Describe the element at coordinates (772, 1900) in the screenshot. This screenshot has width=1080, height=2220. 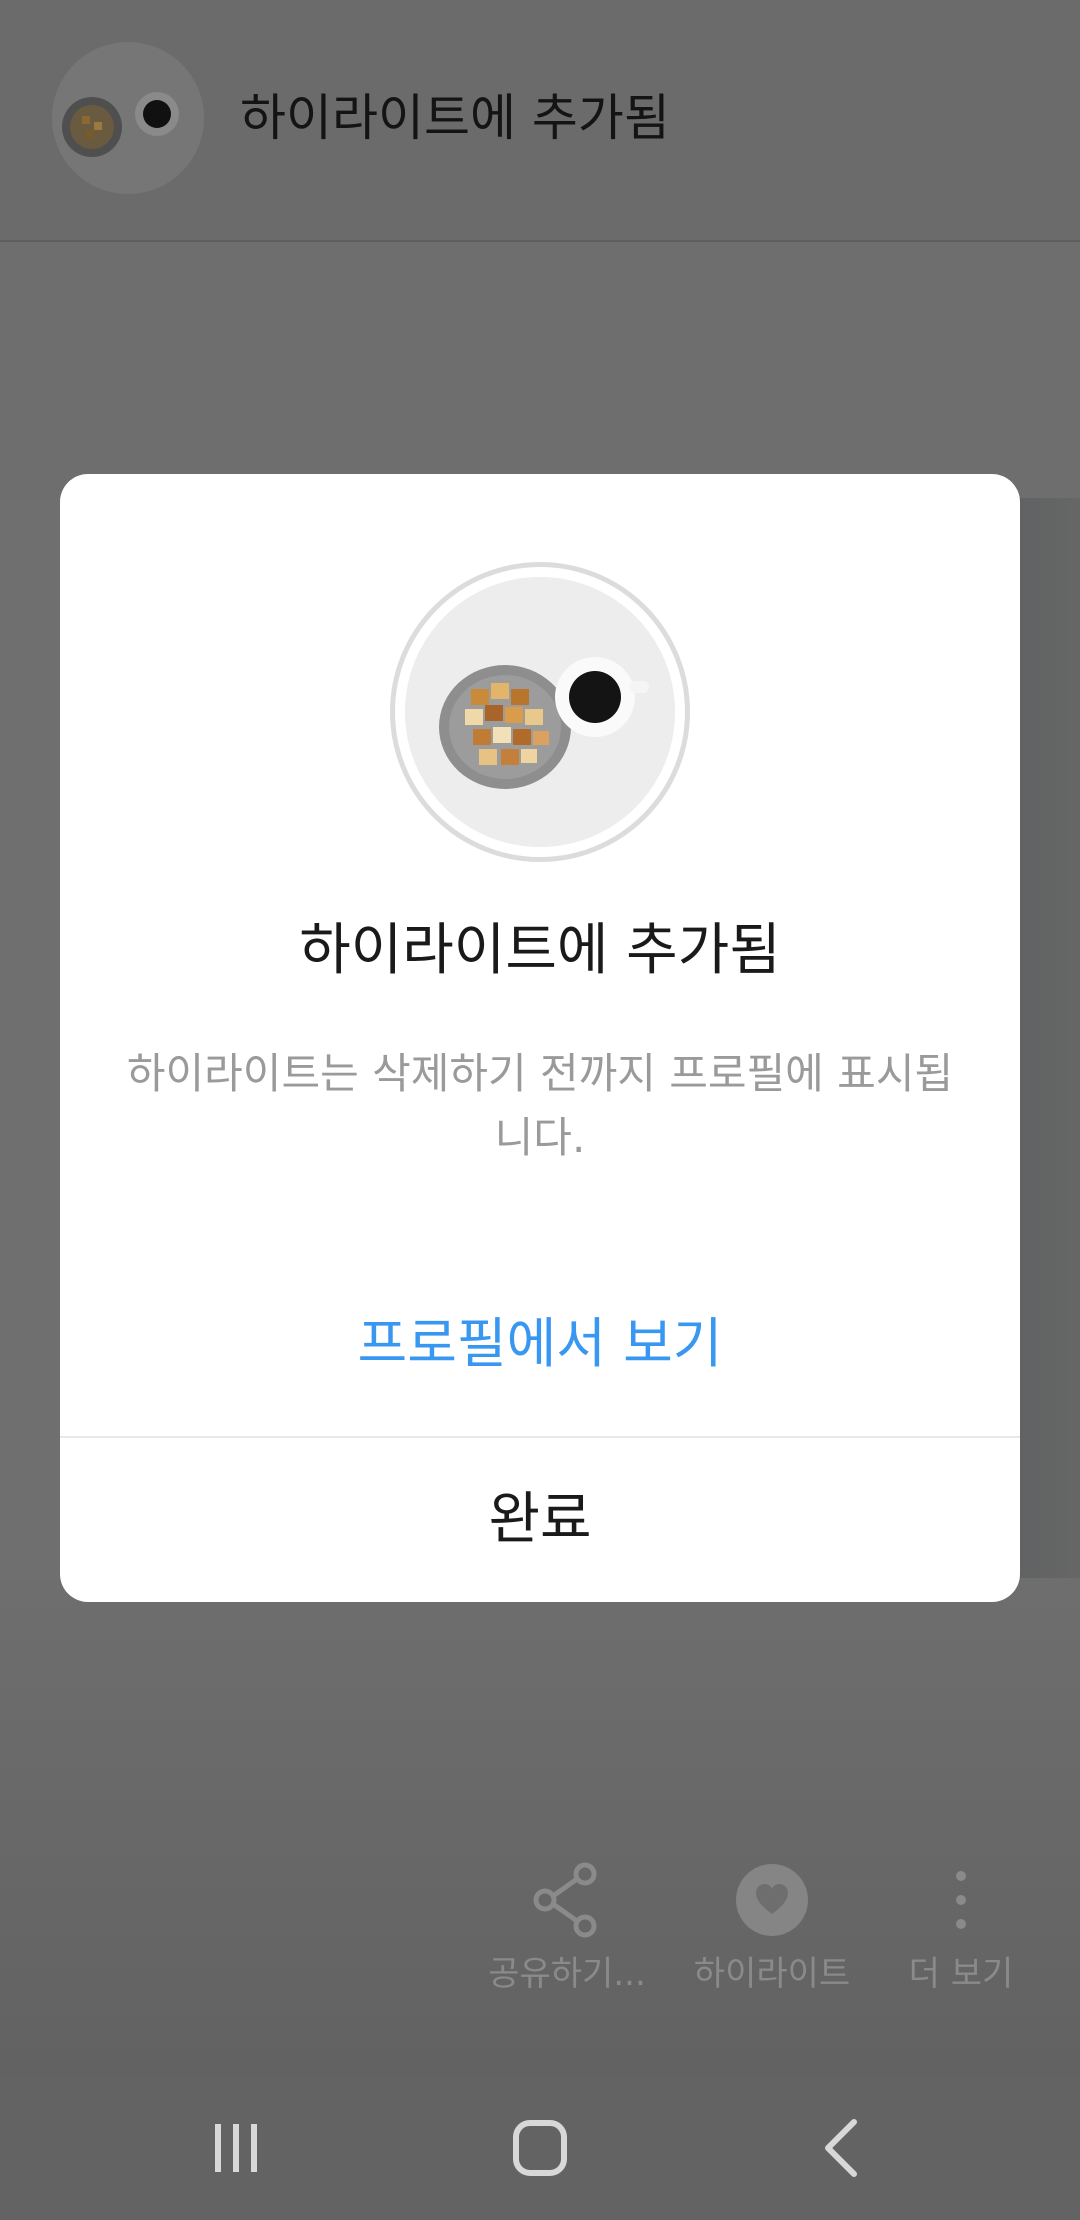
I see `heart-icon` at that location.